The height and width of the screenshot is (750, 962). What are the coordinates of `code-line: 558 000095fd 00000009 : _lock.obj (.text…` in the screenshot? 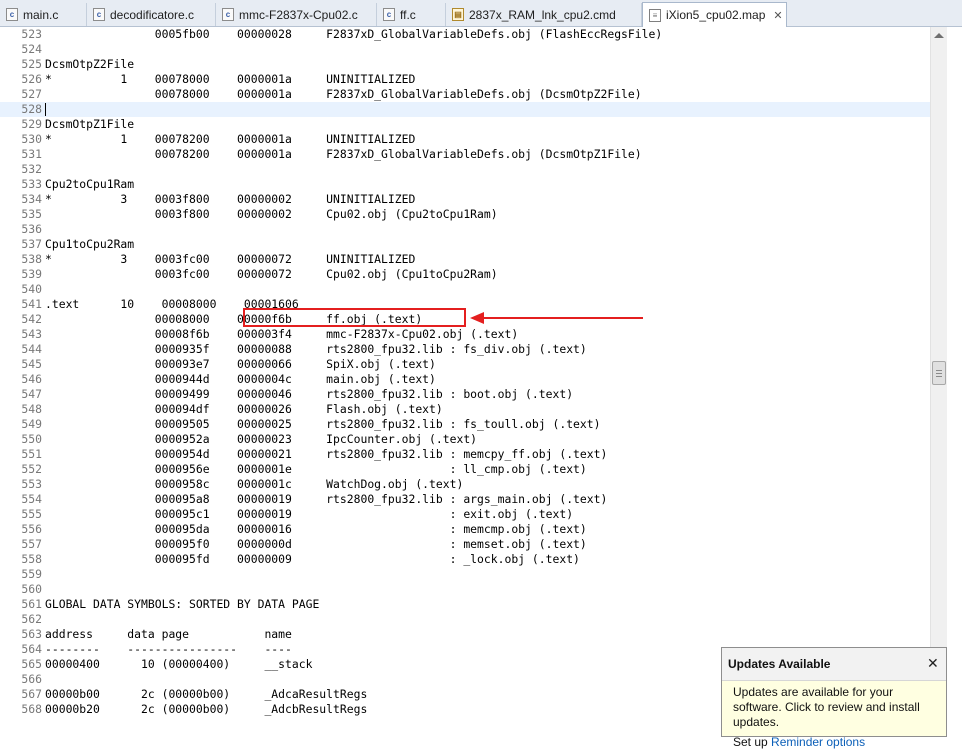 It's located at (465, 559).